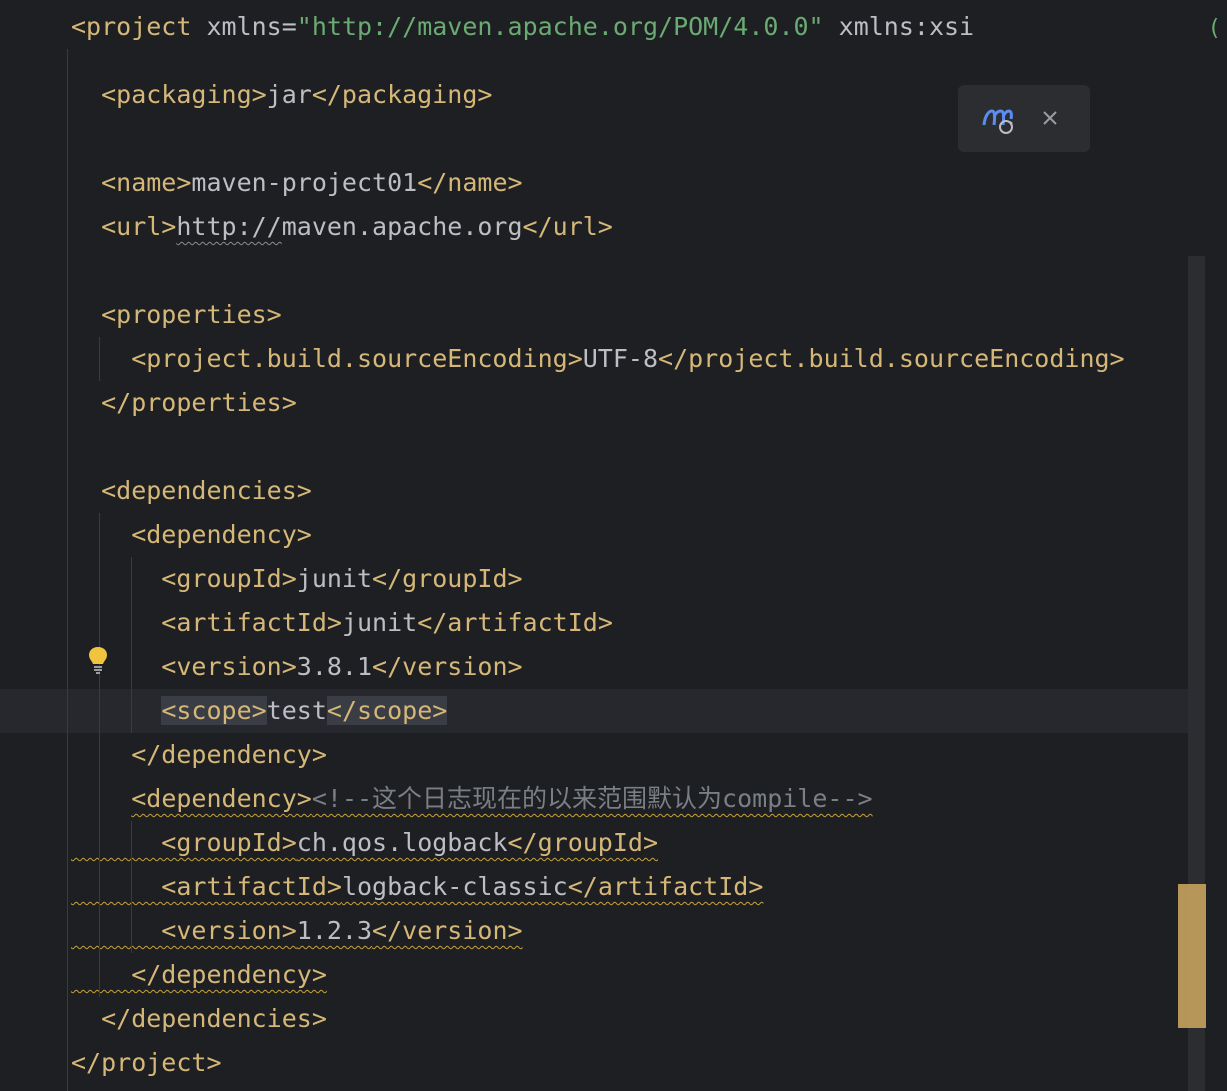 Image resolution: width=1227 pixels, height=1091 pixels. I want to click on code-token: <dependencies>, so click(191, 490).